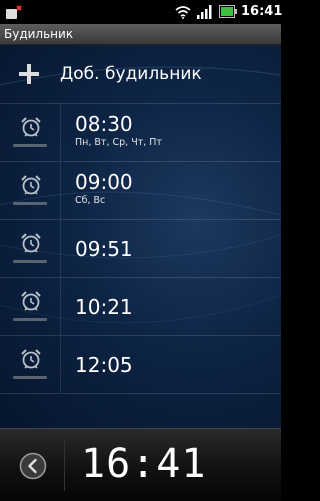  What do you see at coordinates (104, 365) in the screenshot?
I see `alarm-time: 12:05` at bounding box center [104, 365].